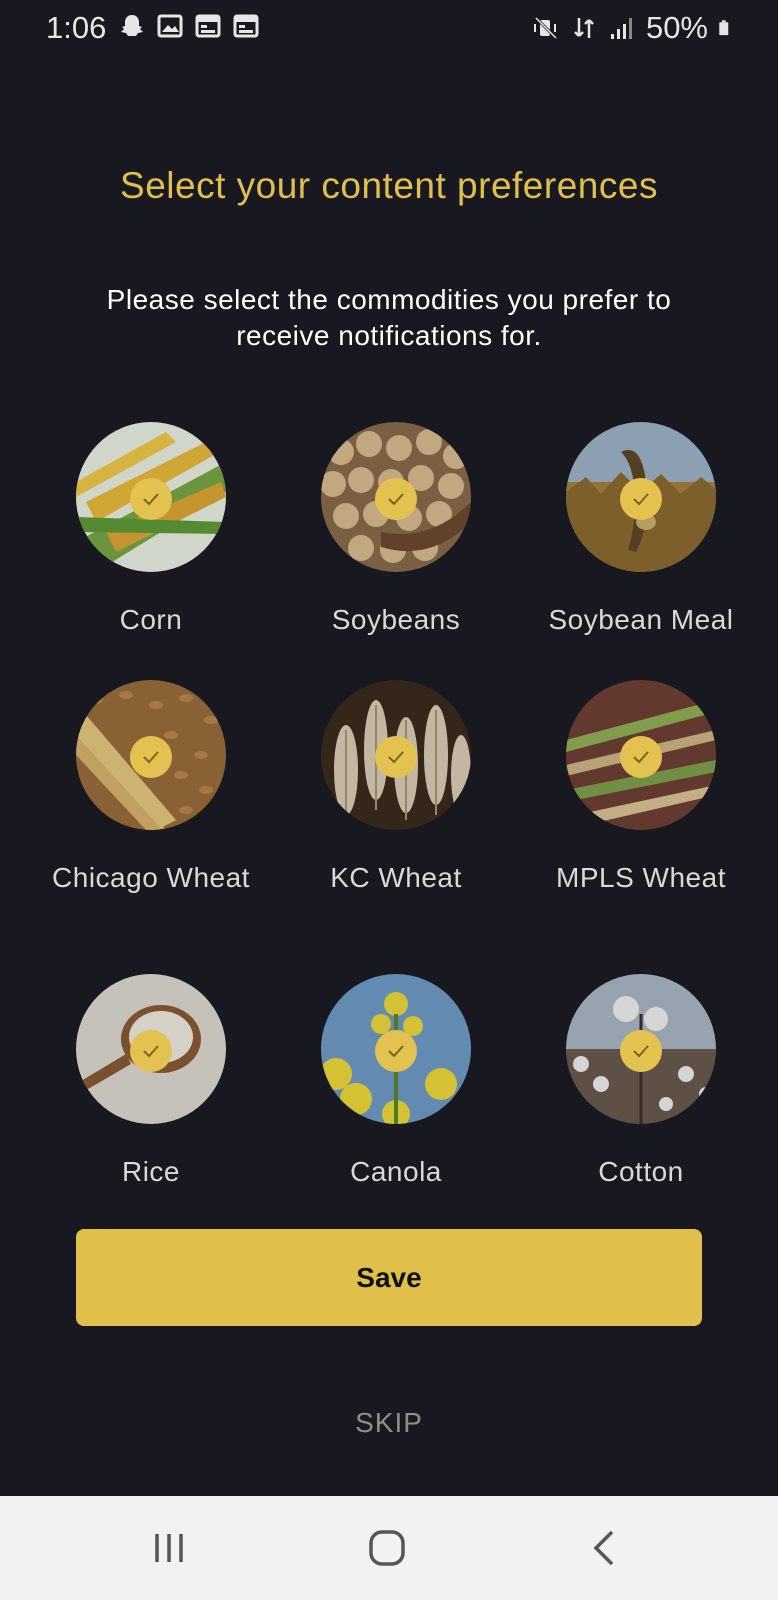  I want to click on skip-link: SKIP, so click(389, 1423).